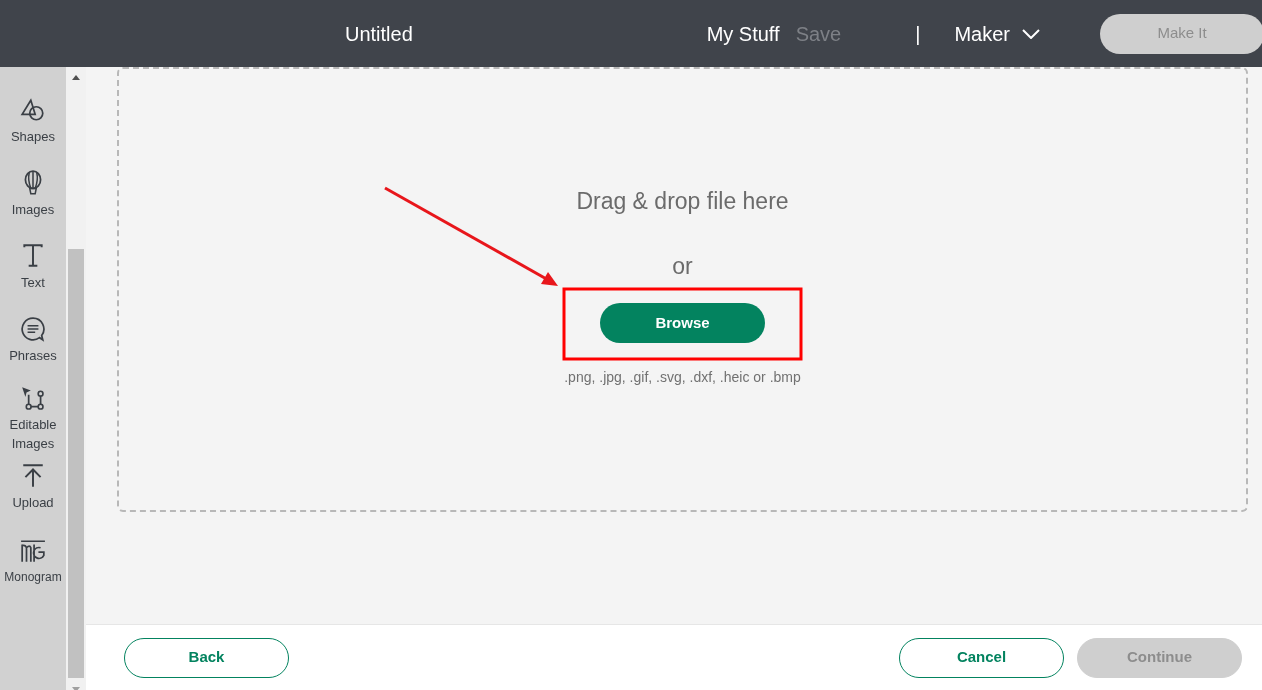 The width and height of the screenshot is (1262, 690). I want to click on sidebar-item: Text, so click(33, 267).